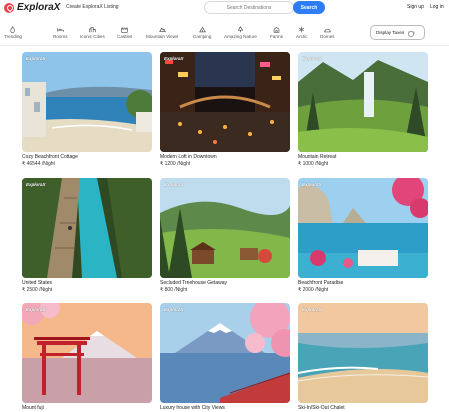 The height and width of the screenshot is (412, 449). Describe the element at coordinates (437, 7) in the screenshot. I see `login-link: Log in` at that location.